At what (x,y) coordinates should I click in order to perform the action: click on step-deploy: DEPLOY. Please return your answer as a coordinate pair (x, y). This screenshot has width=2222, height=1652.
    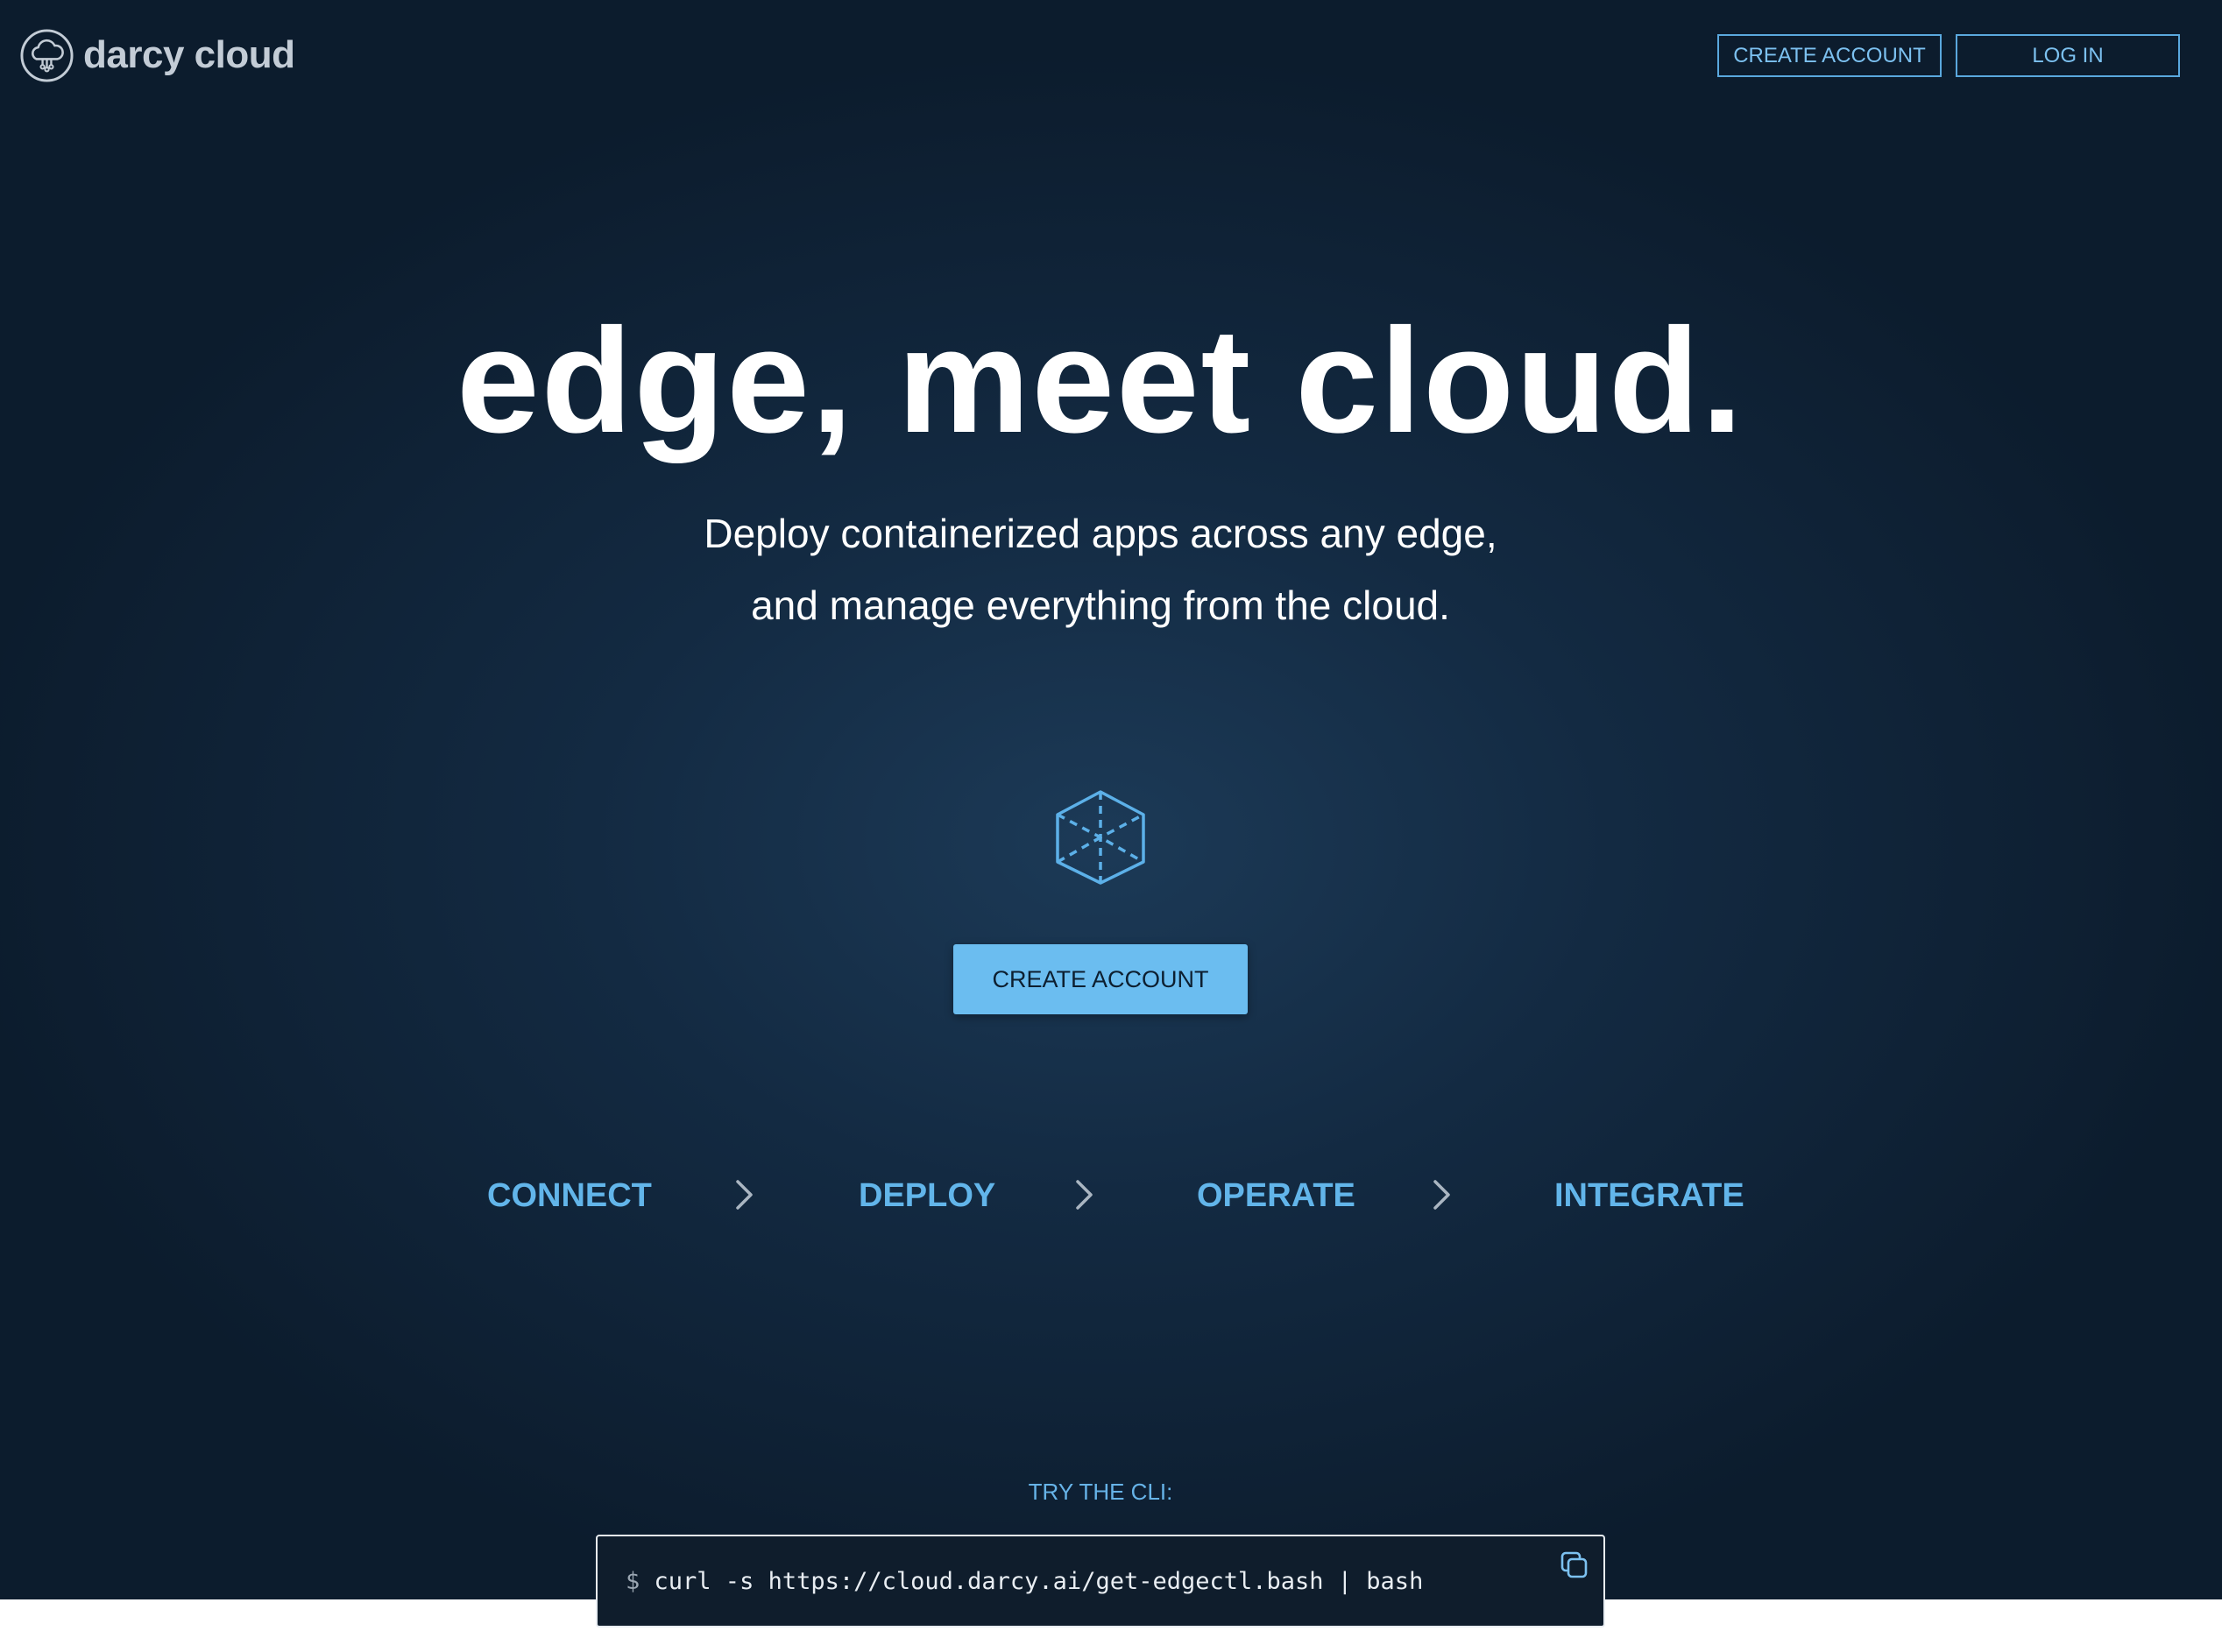
    Looking at the image, I should click on (927, 1195).